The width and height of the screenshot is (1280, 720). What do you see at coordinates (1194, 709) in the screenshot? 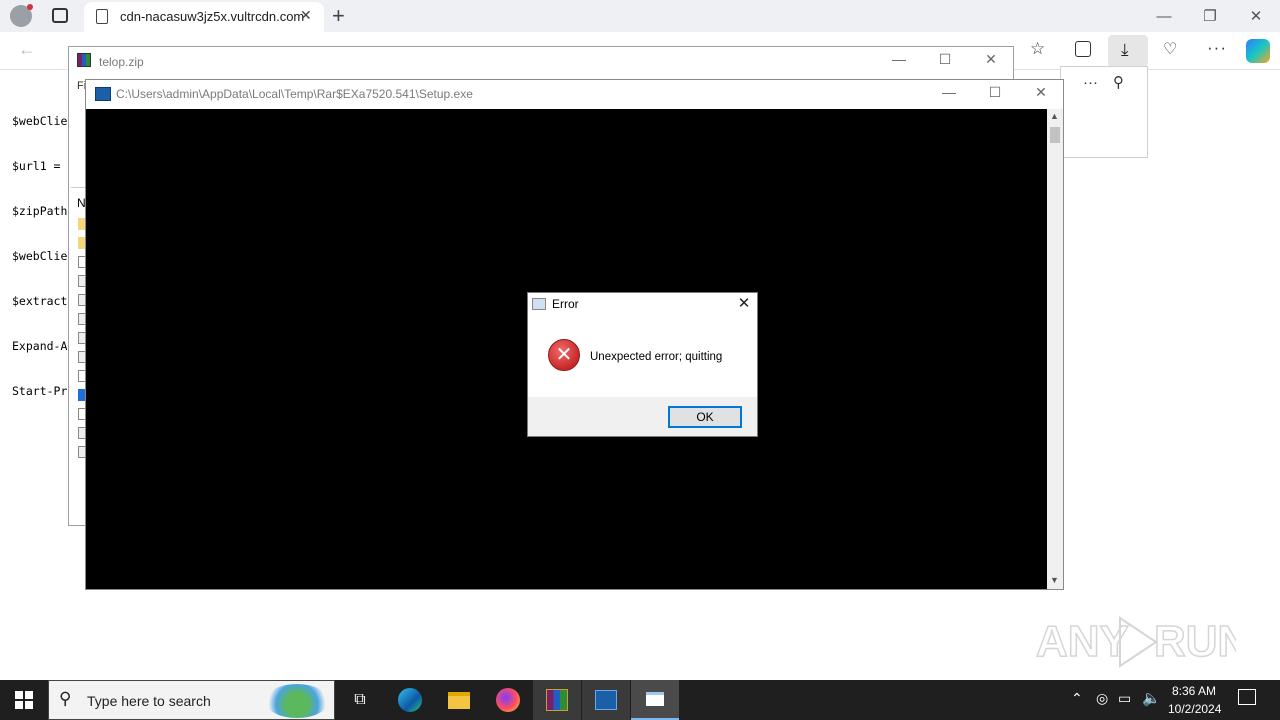
I see `clock-date: 10/2/2024` at bounding box center [1194, 709].